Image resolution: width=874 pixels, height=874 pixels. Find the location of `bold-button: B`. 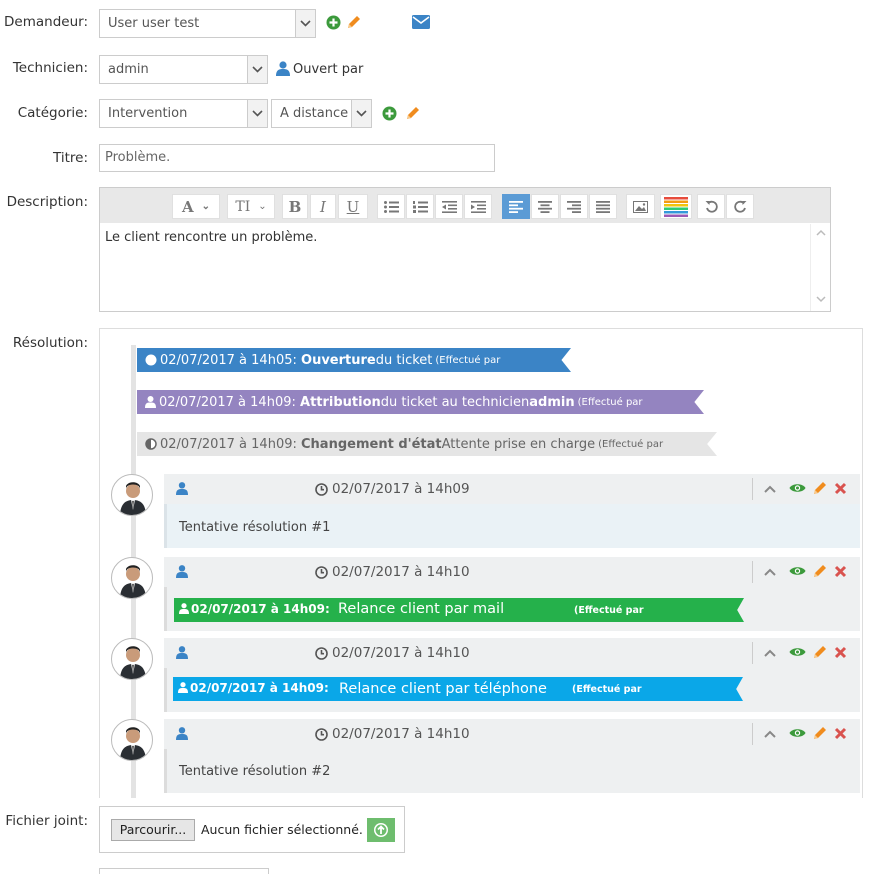

bold-button: B is located at coordinates (295, 206).